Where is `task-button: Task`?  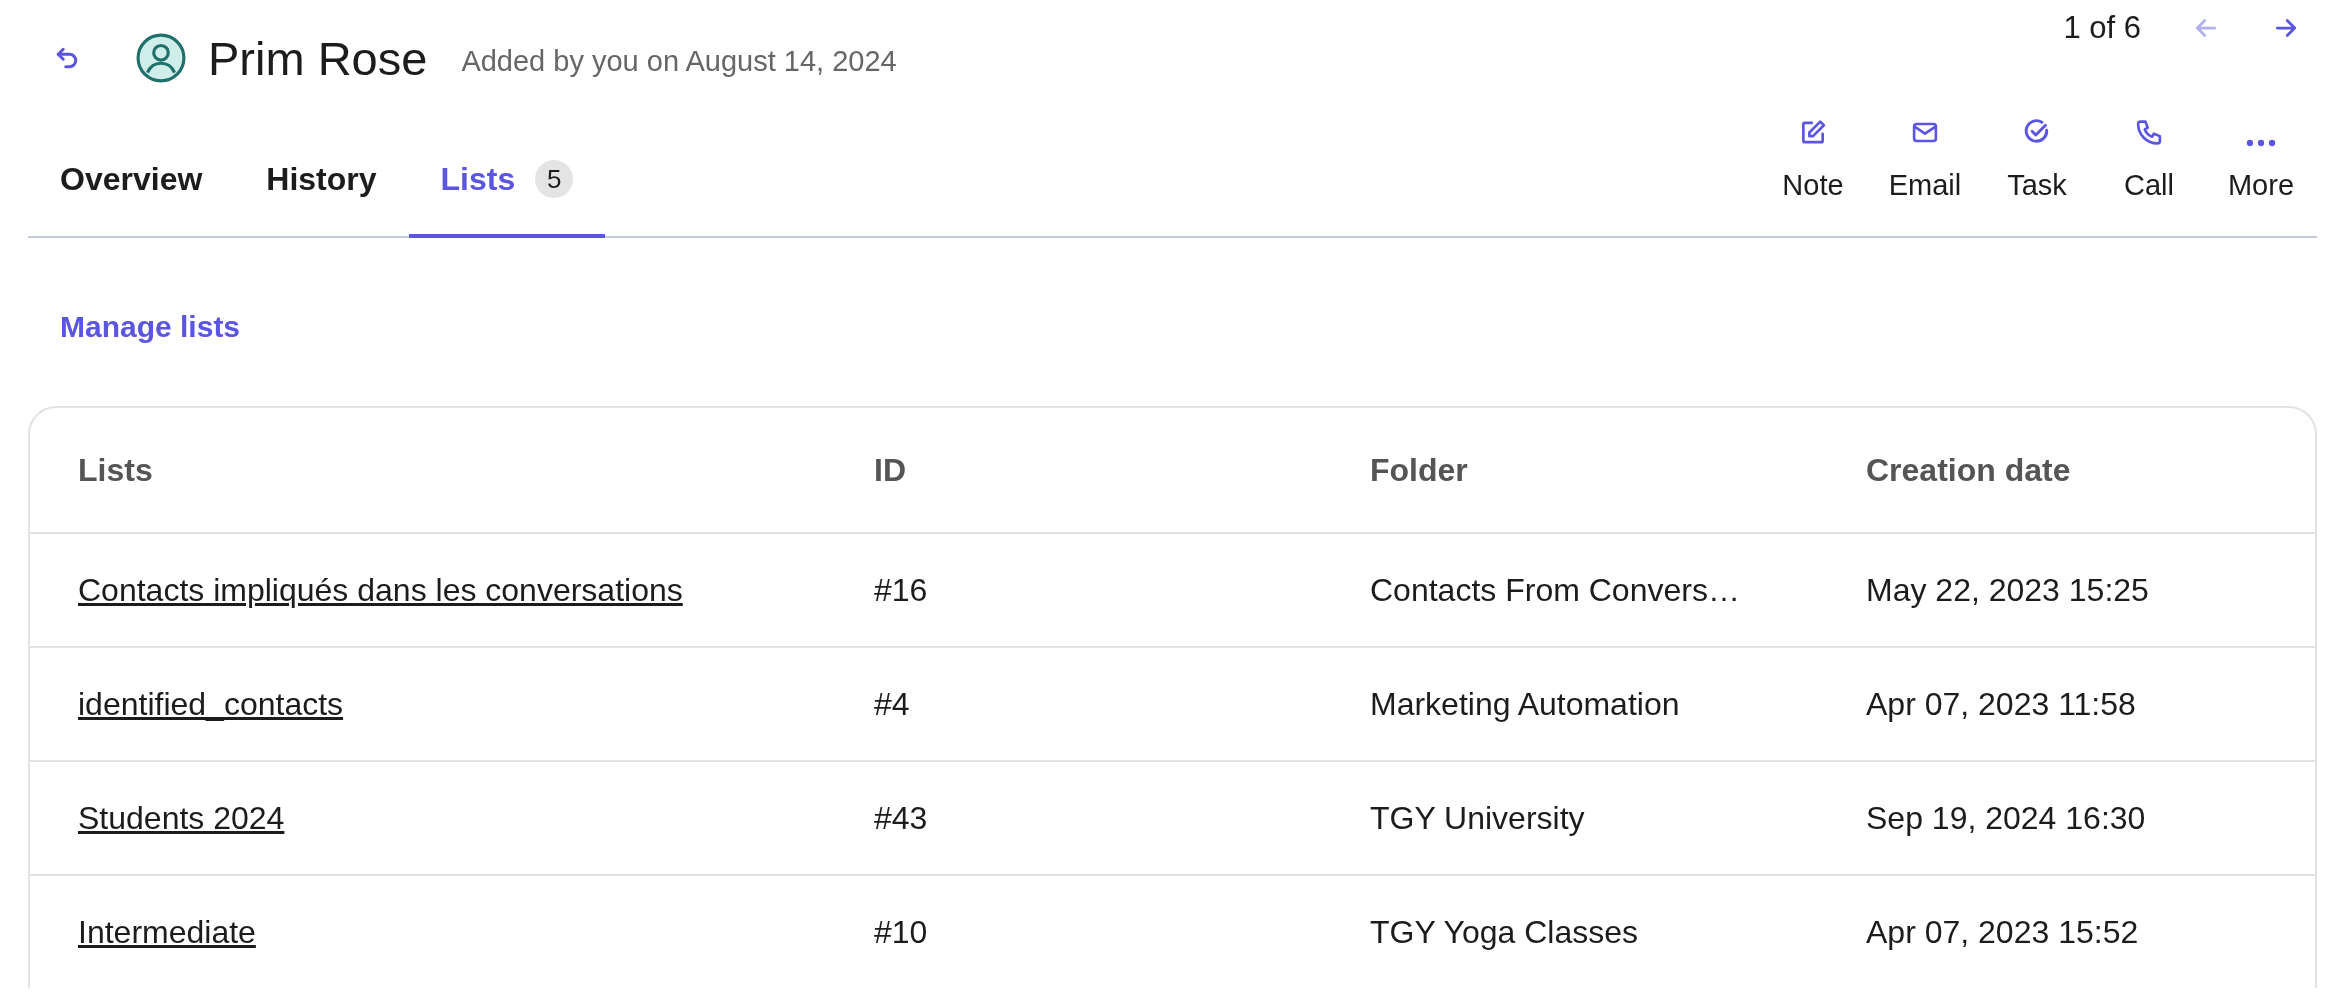 task-button: Task is located at coordinates (2037, 160).